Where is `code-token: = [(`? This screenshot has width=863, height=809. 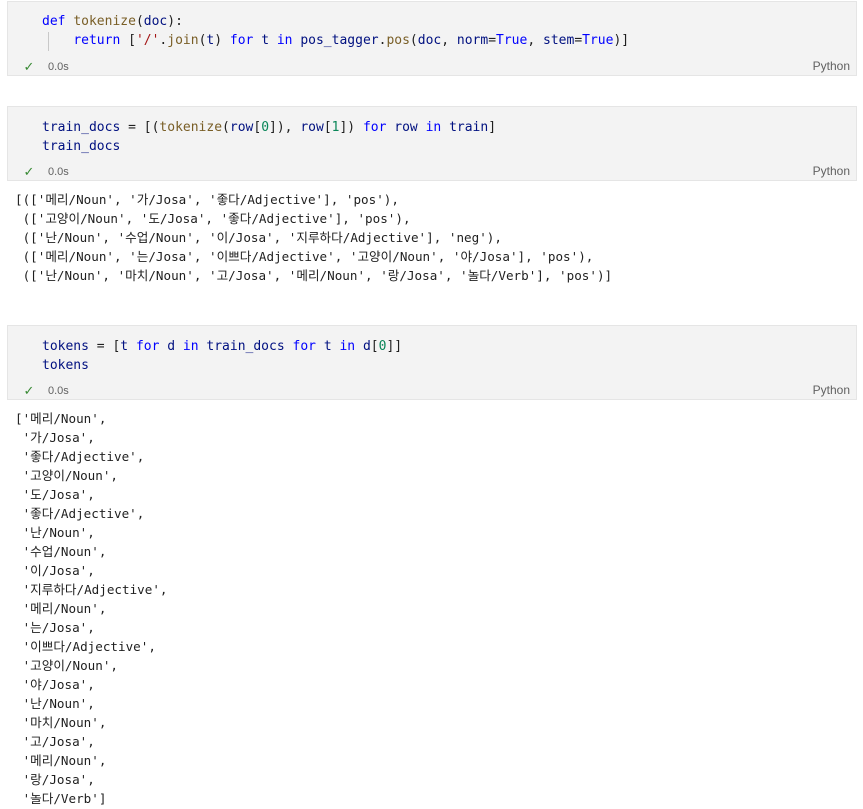 code-token: = [( is located at coordinates (140, 127).